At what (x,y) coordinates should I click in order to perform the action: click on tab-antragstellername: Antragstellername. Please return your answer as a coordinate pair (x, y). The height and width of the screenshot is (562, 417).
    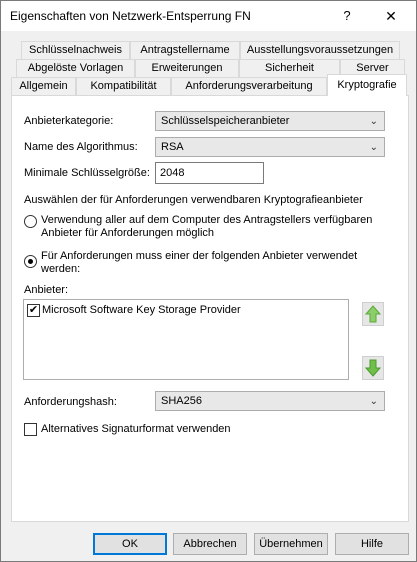
    Looking at the image, I should click on (185, 50).